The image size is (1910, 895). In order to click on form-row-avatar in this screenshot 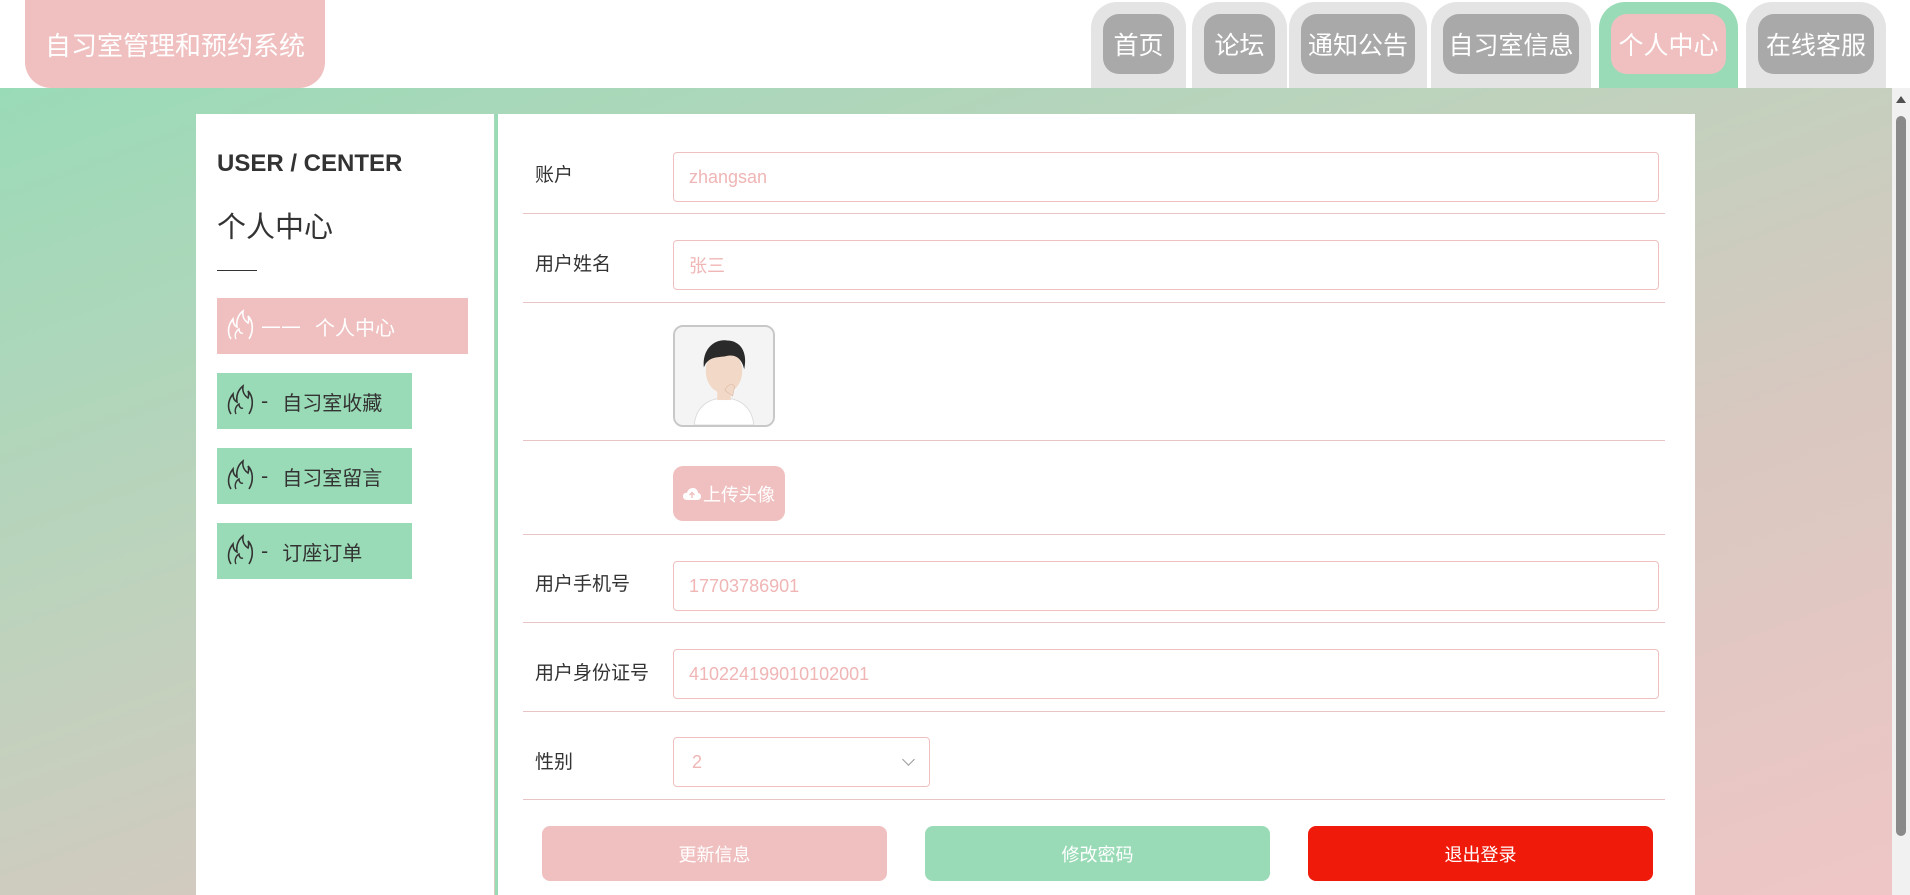, I will do `click(1094, 372)`.